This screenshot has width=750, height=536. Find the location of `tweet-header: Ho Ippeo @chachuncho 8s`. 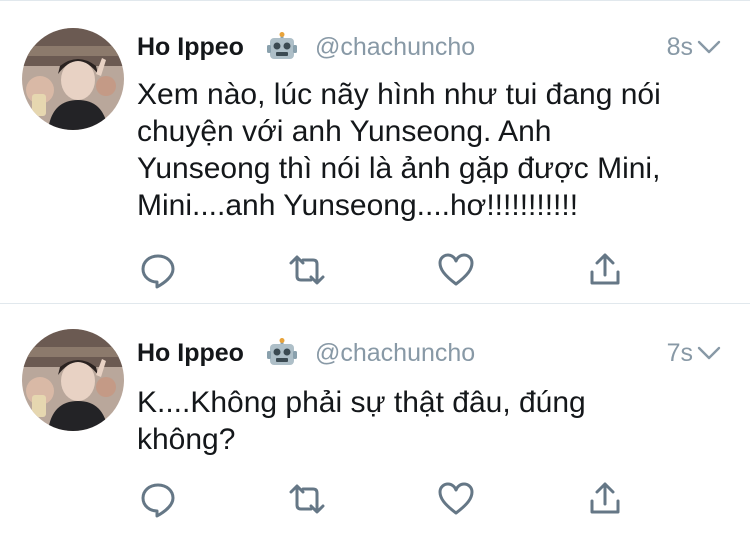

tweet-header: Ho Ippeo @chachuncho 8s is located at coordinates (432, 47).